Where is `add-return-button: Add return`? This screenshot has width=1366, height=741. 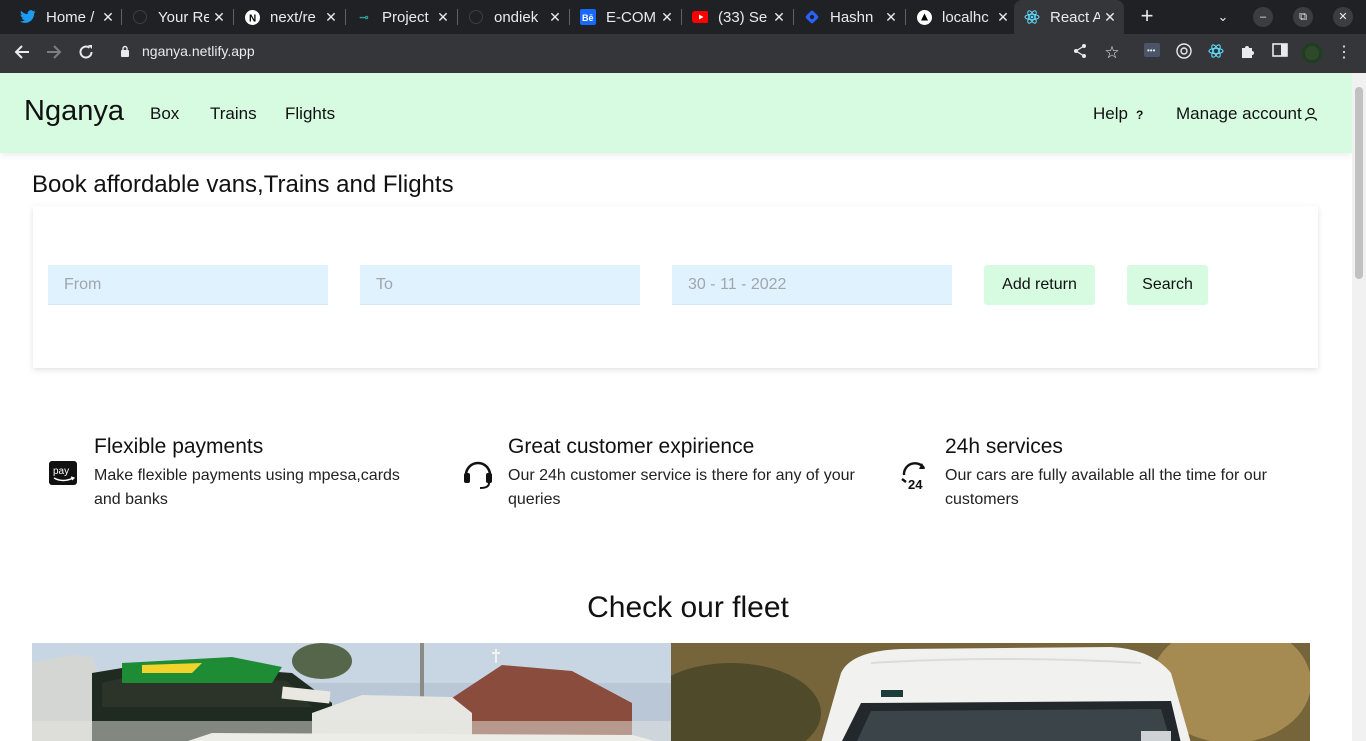 add-return-button: Add return is located at coordinates (1039, 285).